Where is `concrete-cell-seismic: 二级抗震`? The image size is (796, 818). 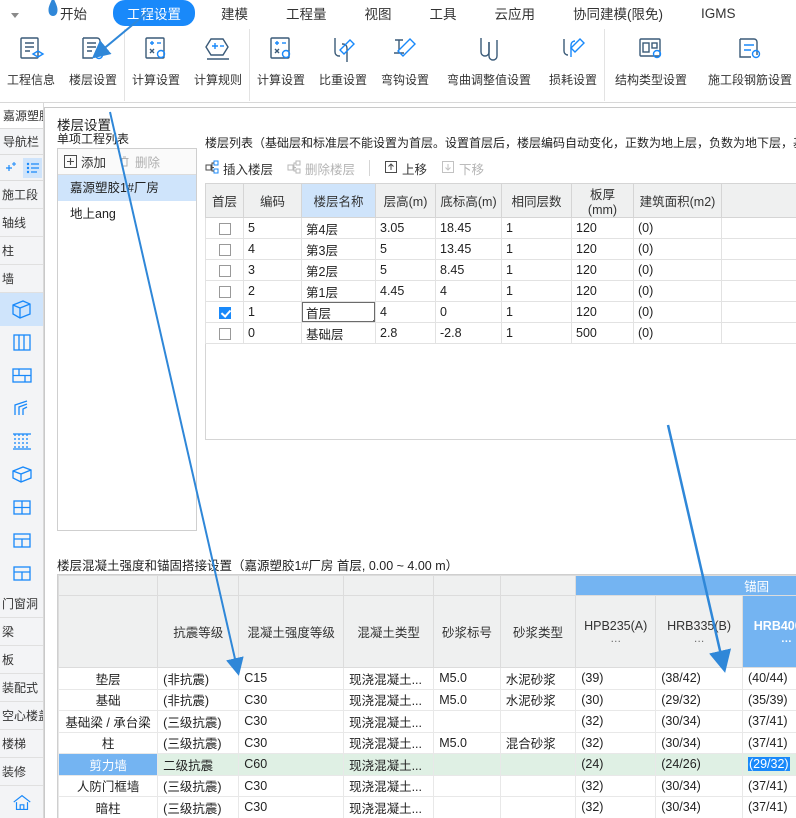
concrete-cell-seismic: 二级抗震 is located at coordinates (198, 764).